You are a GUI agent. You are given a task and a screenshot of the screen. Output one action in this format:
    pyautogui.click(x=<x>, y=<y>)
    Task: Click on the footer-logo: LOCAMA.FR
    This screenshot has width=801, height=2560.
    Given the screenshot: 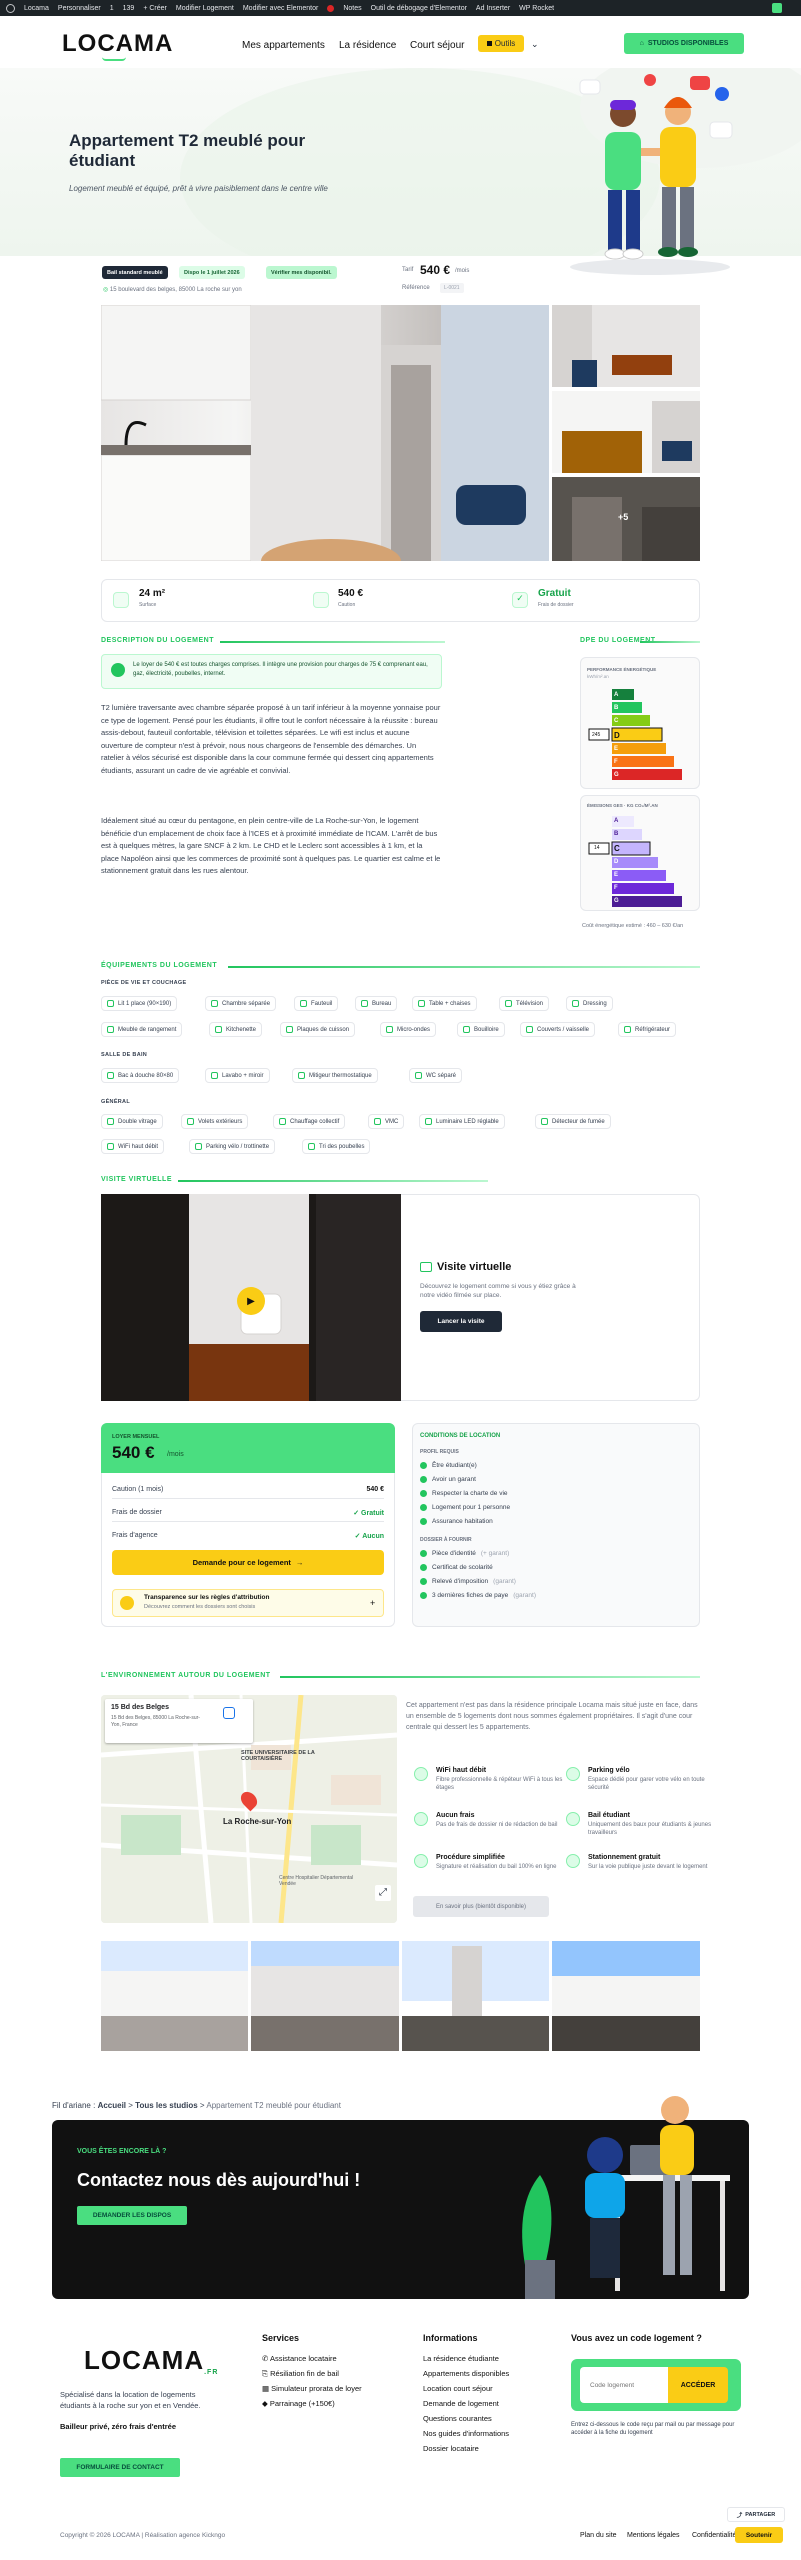 What is the action you would take?
    pyautogui.click(x=151, y=2360)
    